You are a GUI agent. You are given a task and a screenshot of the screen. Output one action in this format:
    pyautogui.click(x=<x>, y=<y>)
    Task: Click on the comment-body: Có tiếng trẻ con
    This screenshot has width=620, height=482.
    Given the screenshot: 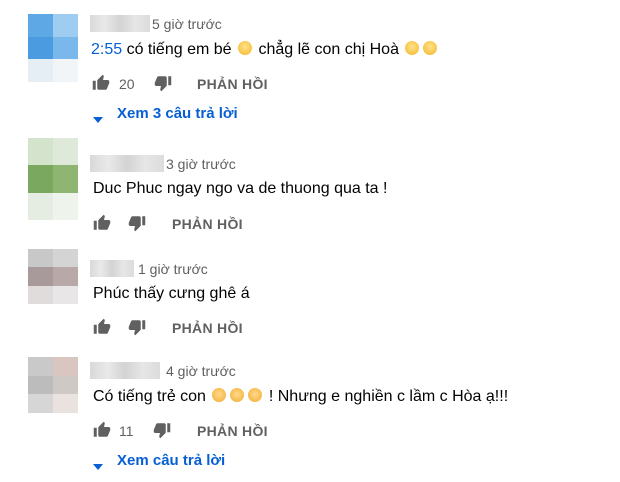 What is the action you would take?
    pyautogui.click(x=149, y=396)
    